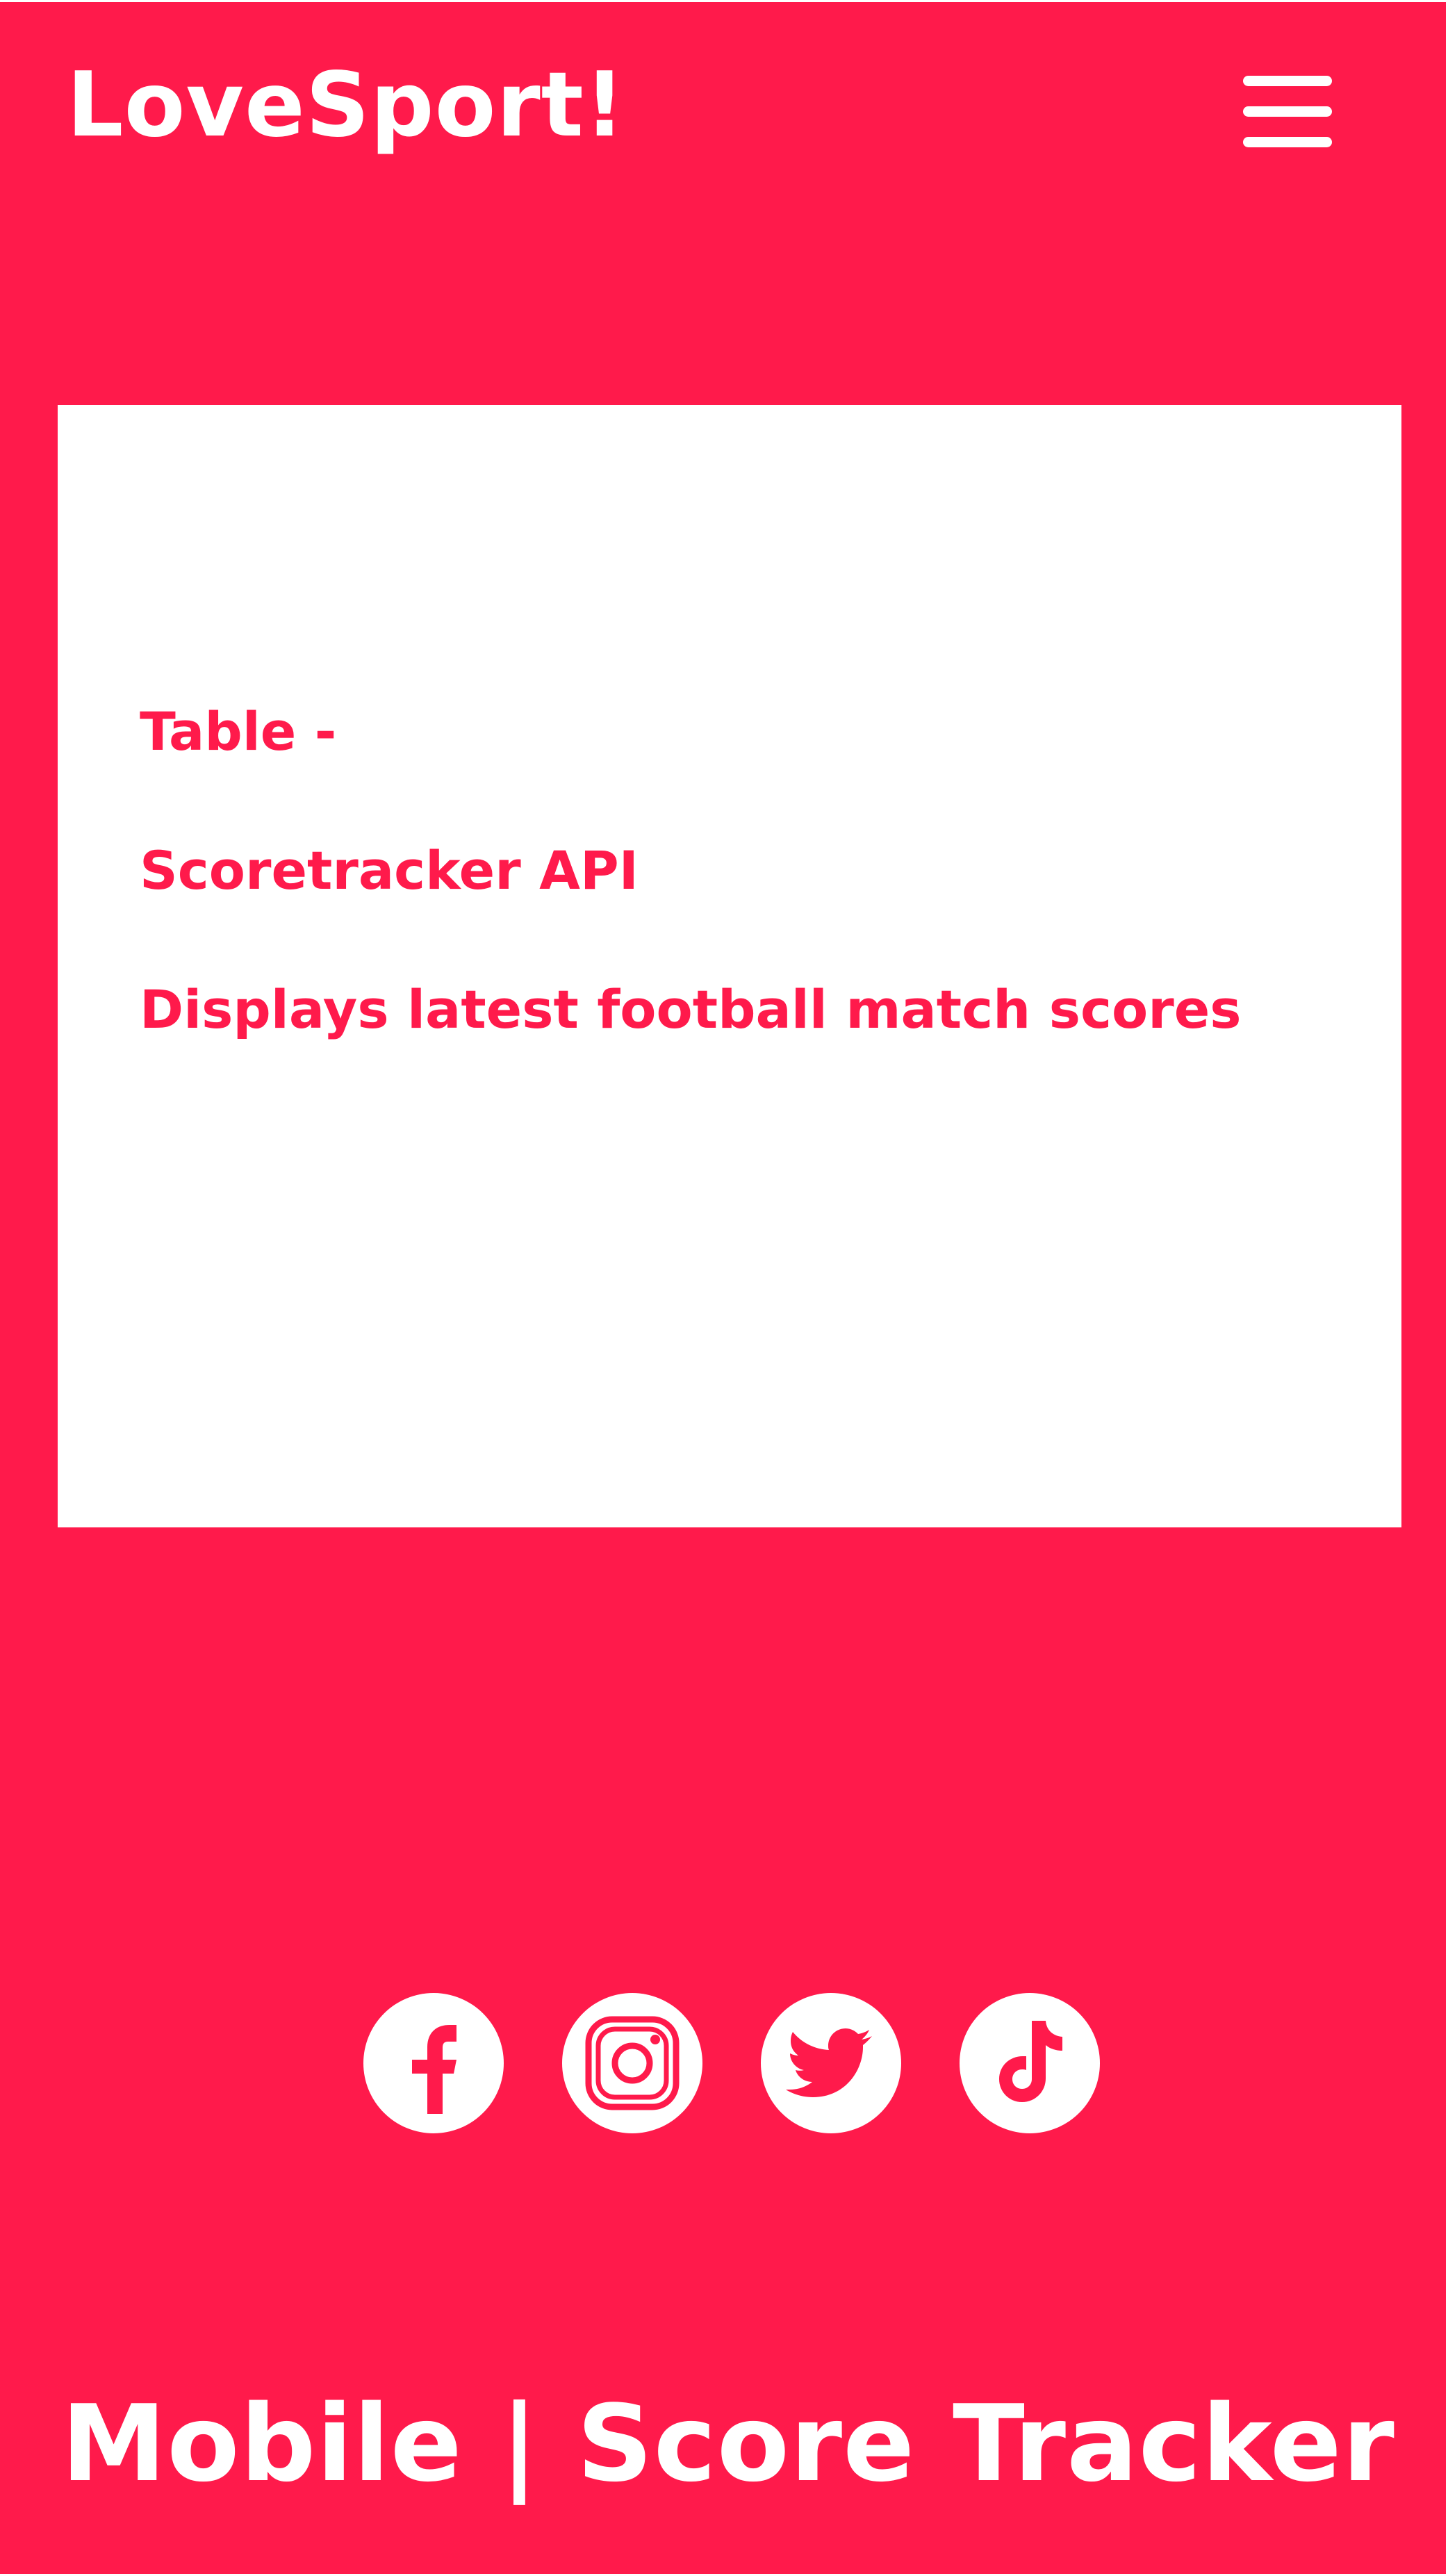 This screenshot has height=2576, width=1448. I want to click on instagram-link, so click(632, 2063).